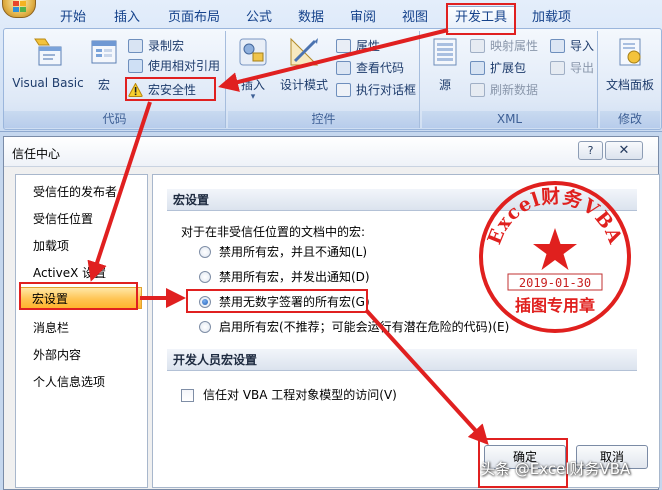 Image resolution: width=662 pixels, height=490 pixels. I want to click on group-modify-label: 修改, so click(630, 119).